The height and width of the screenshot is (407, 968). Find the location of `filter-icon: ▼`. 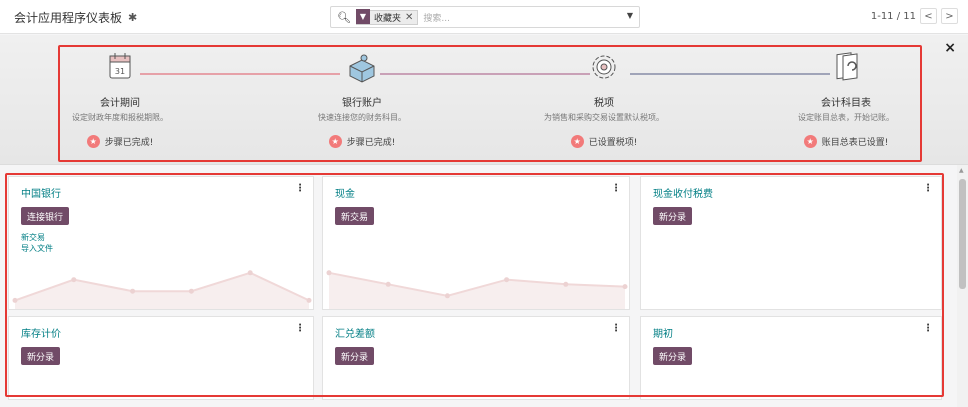

filter-icon: ▼ is located at coordinates (362, 16).